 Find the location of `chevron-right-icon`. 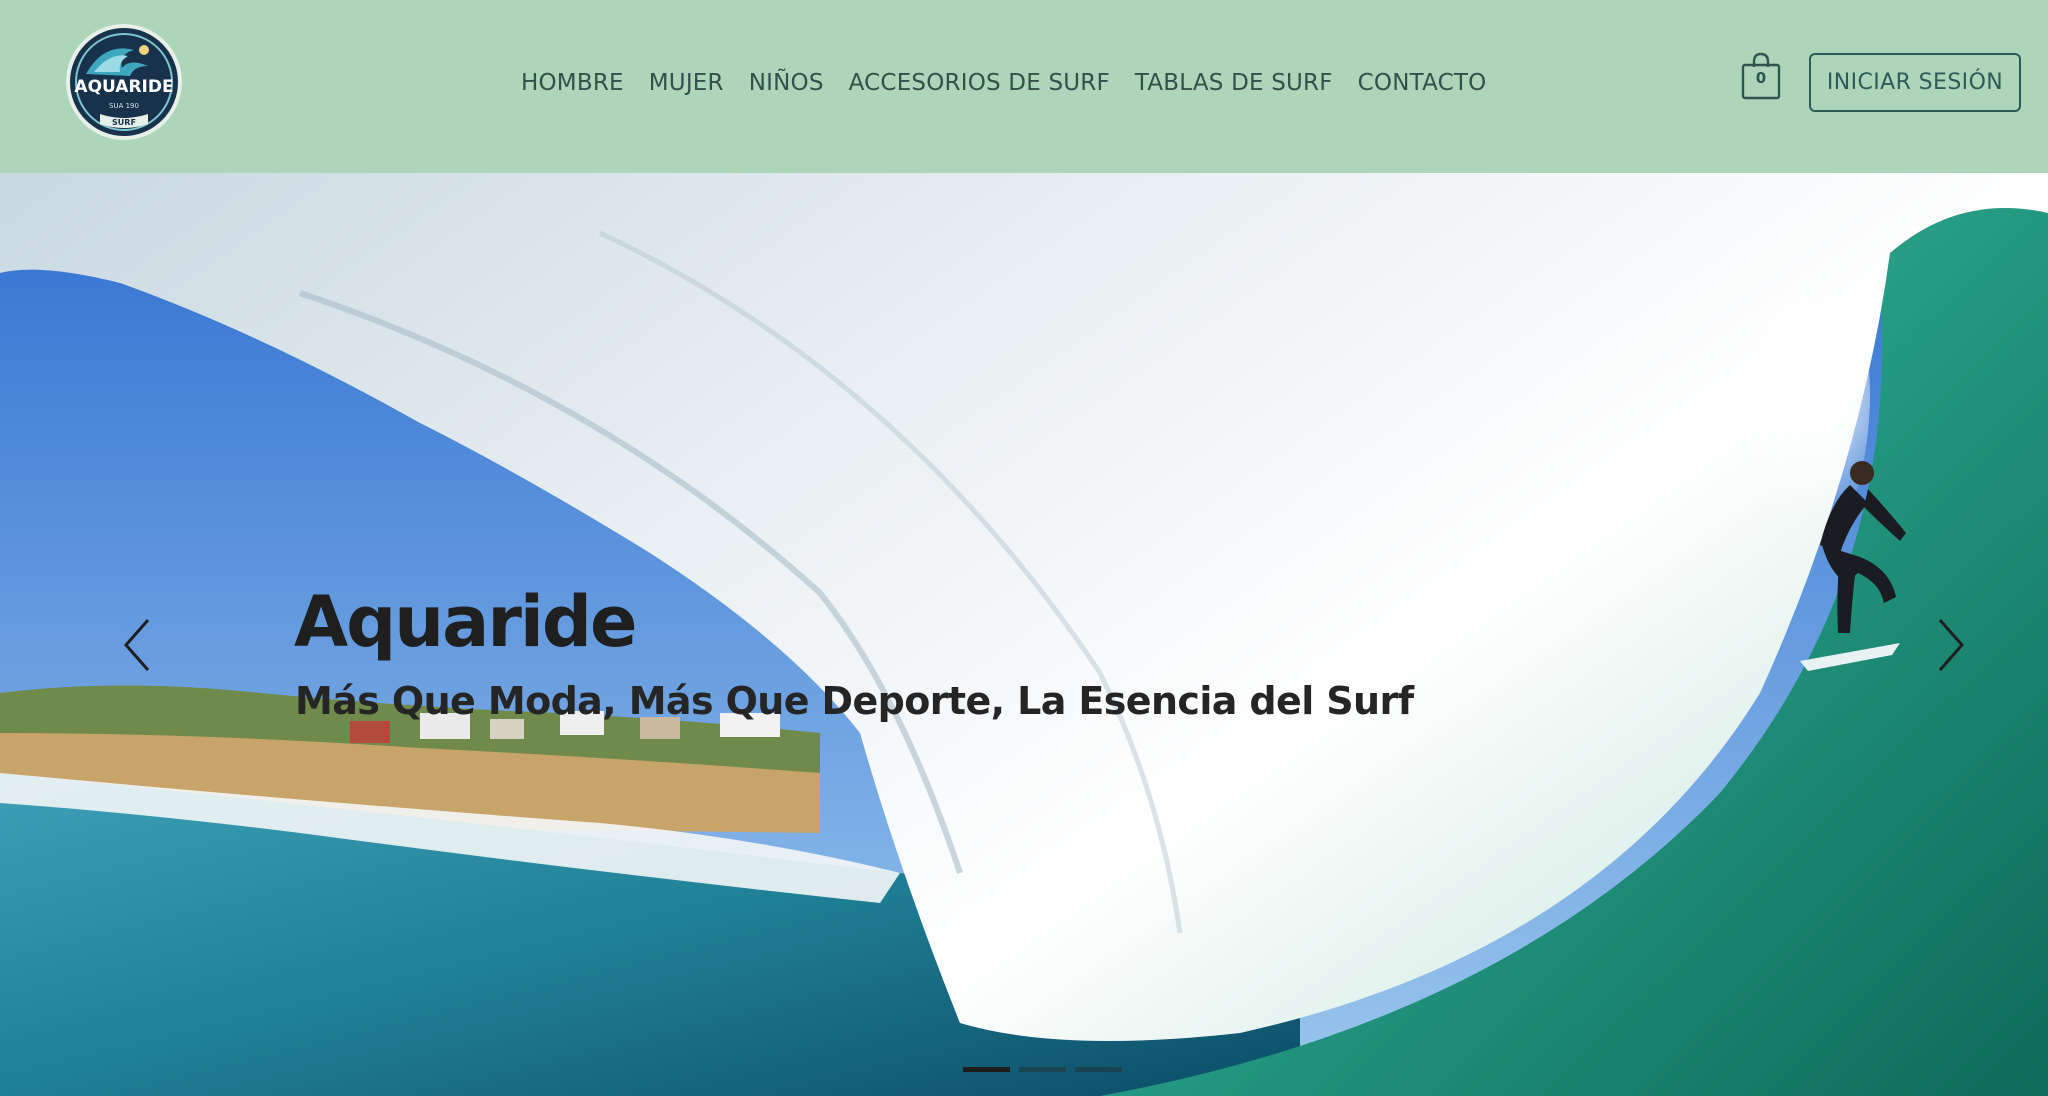

chevron-right-icon is located at coordinates (1951, 645).